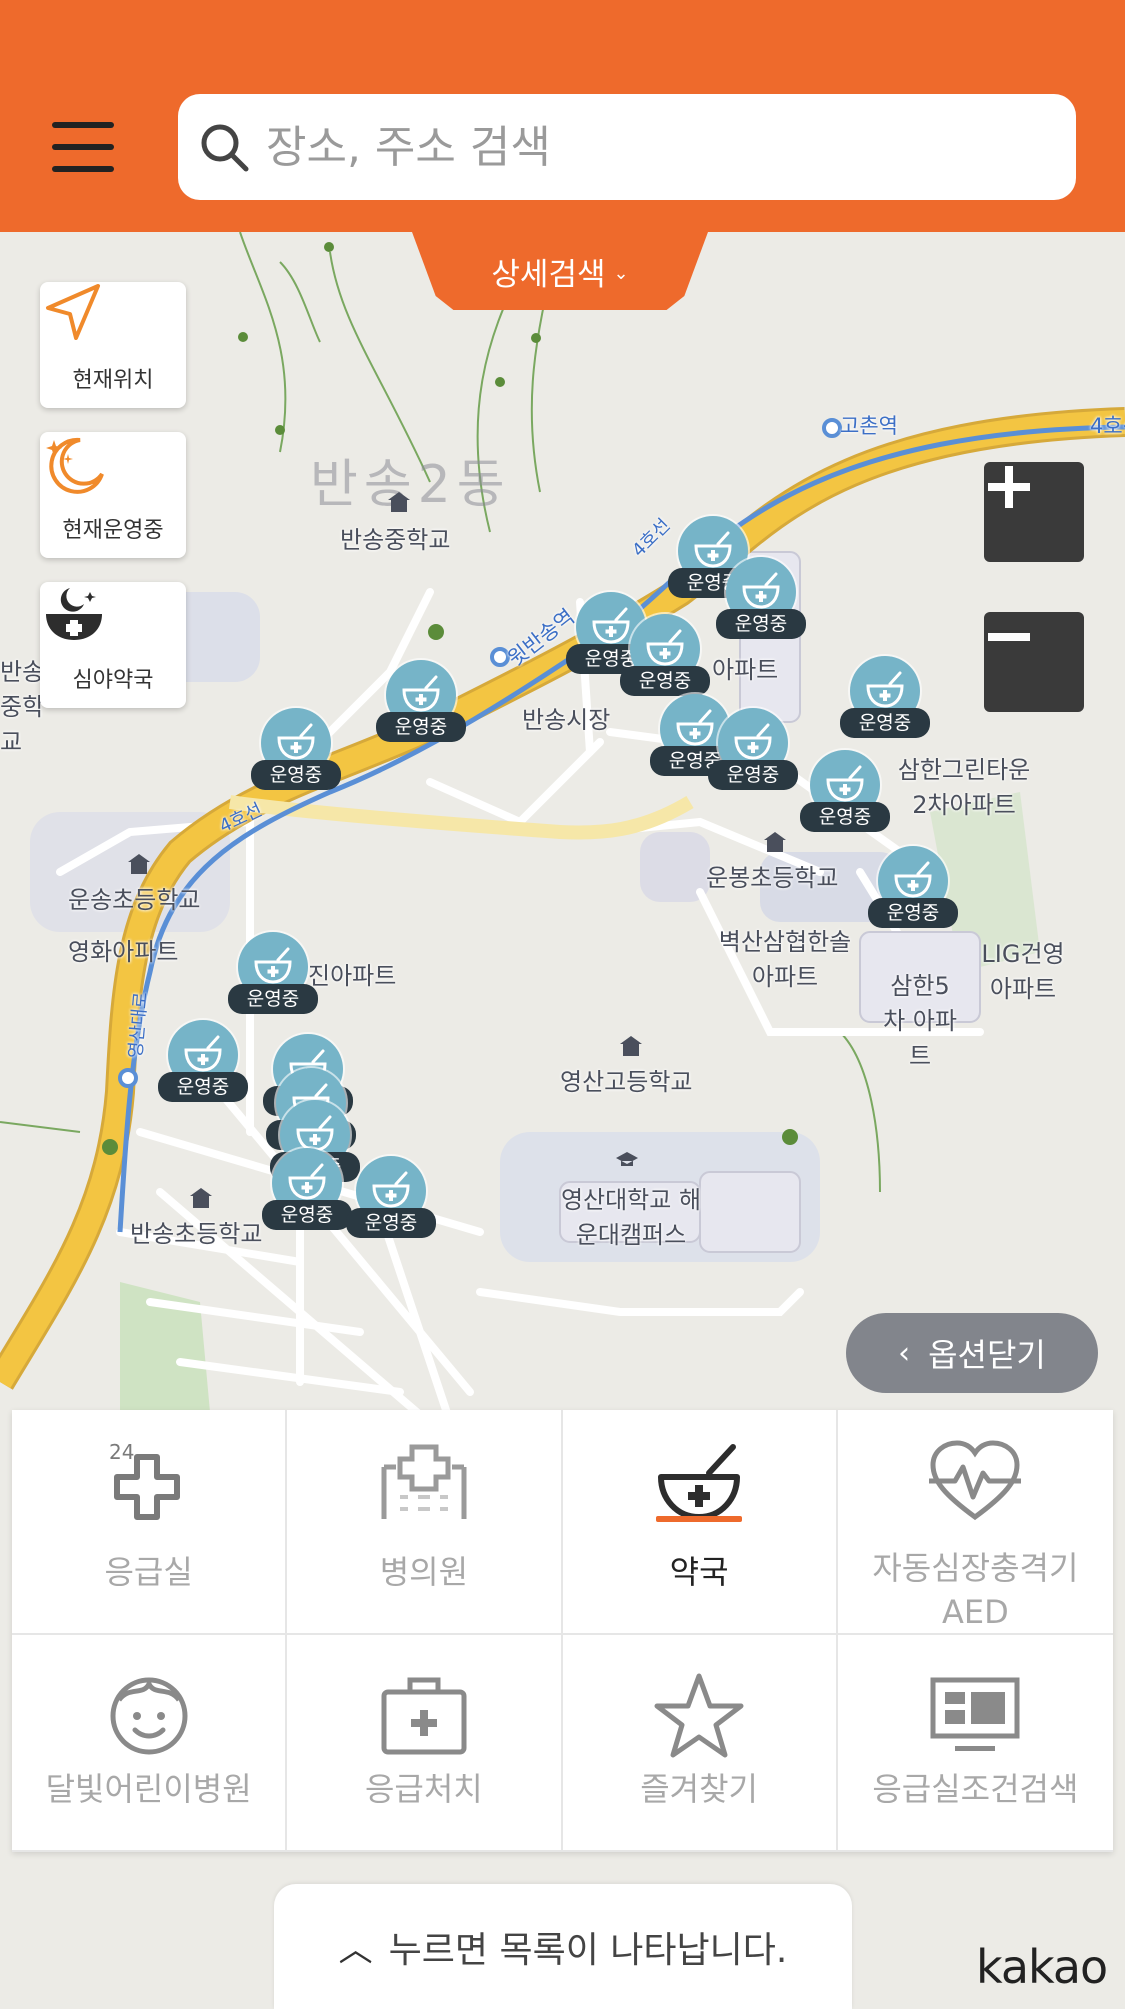 The image size is (1125, 2009). What do you see at coordinates (113, 680) in the screenshot?
I see `night-pharmacy-label: 심야약국` at bounding box center [113, 680].